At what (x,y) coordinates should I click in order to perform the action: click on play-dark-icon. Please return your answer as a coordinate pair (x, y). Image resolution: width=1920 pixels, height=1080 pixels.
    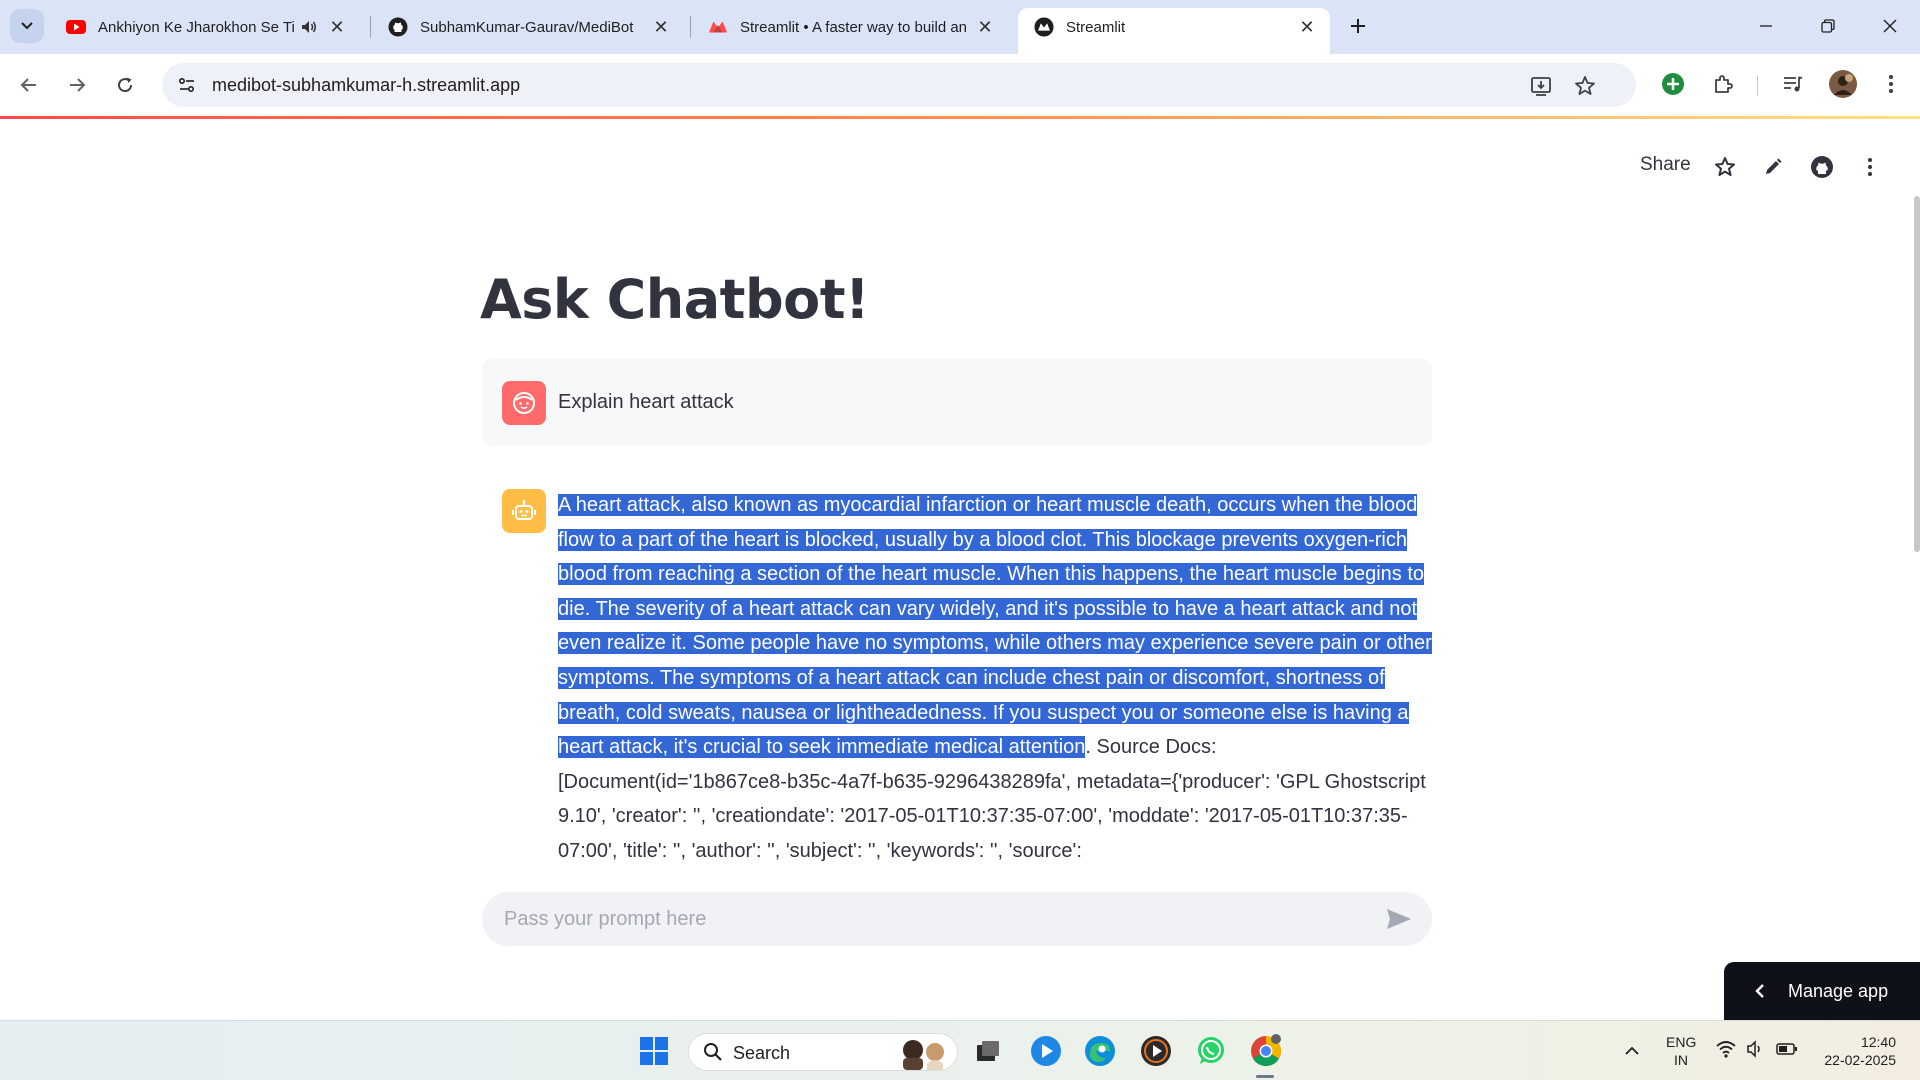
    Looking at the image, I should click on (1156, 1051).